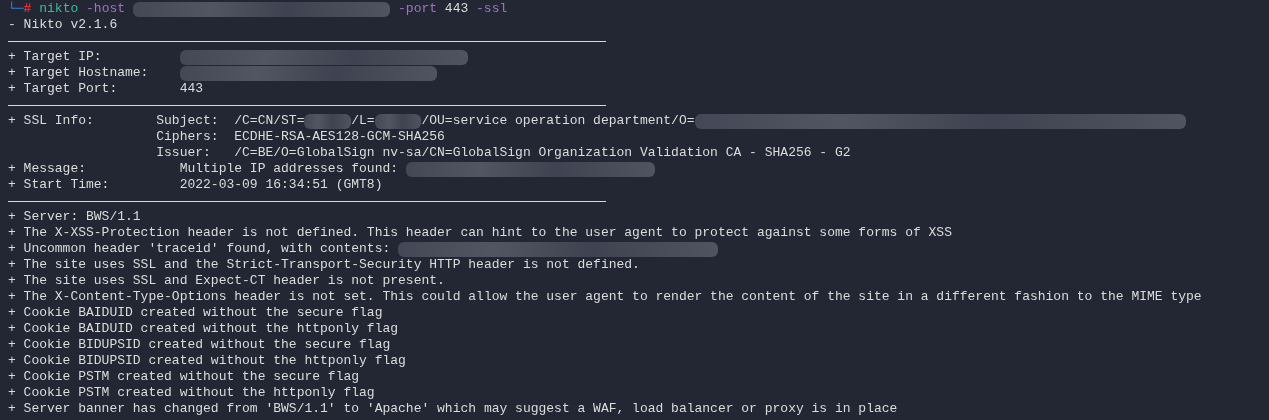  What do you see at coordinates (480, 233) in the screenshot?
I see `output-line: + The X-XSS-Protection header is not defined. This header can hint to the user agent to protect against some forms of XSS` at bounding box center [480, 233].